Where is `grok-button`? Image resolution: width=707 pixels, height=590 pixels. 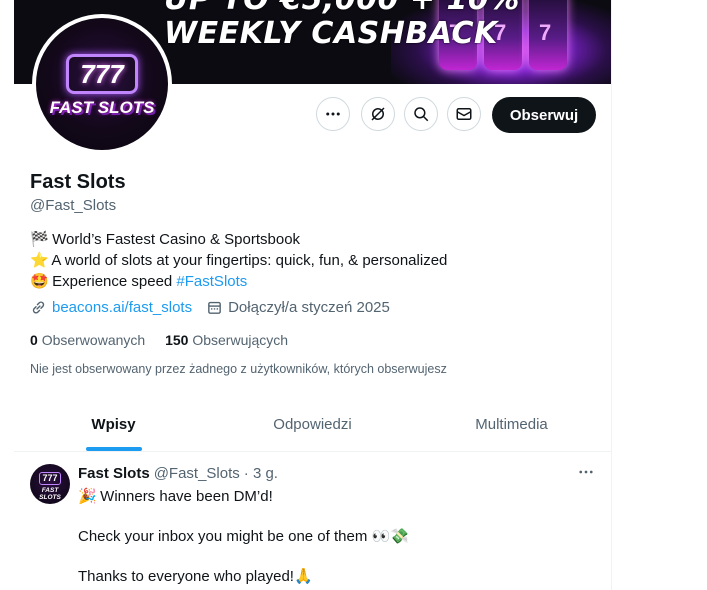 grok-button is located at coordinates (378, 114).